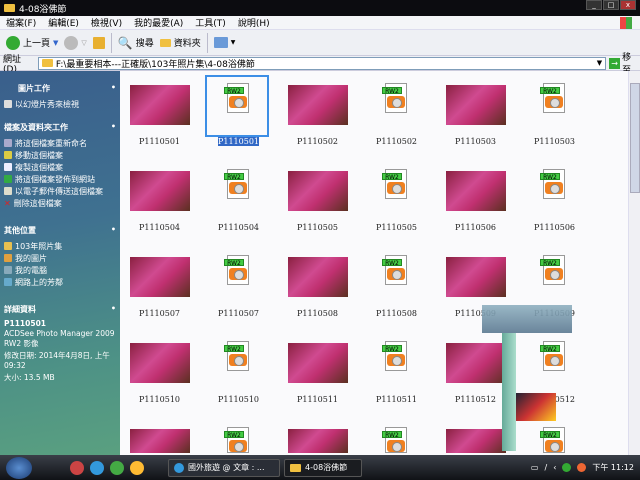  Describe the element at coordinates (545, 467) in the screenshot. I see `tray-icon: /` at that location.